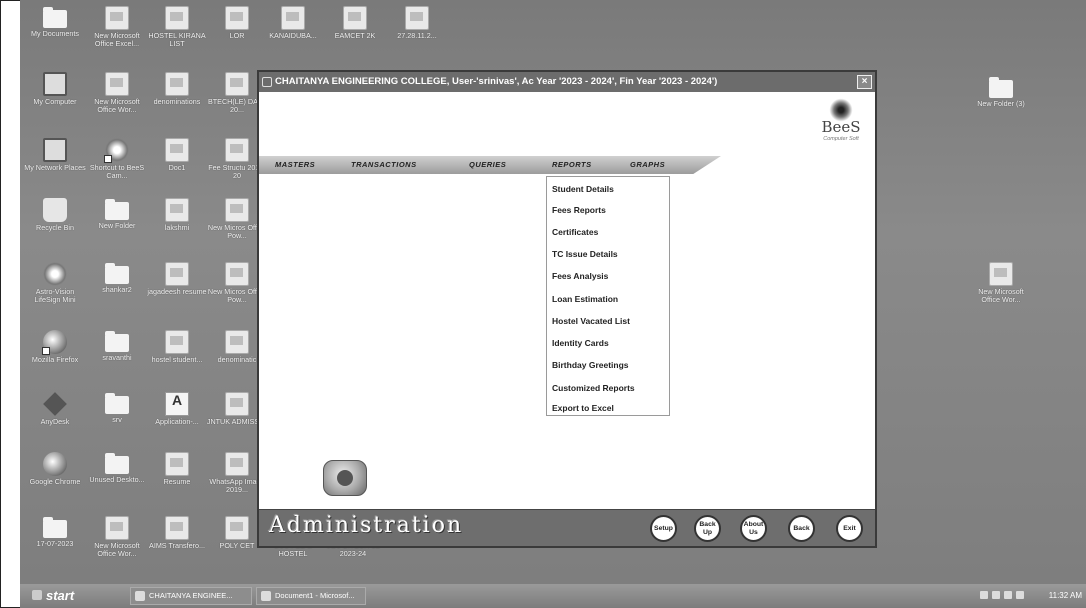  Describe the element at coordinates (1008, 595) in the screenshot. I see `security-tray-icon` at that location.